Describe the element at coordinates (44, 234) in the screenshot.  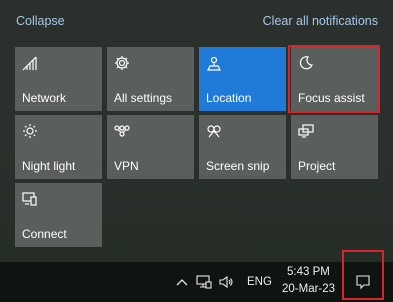
I see `tile-label: Connect` at that location.